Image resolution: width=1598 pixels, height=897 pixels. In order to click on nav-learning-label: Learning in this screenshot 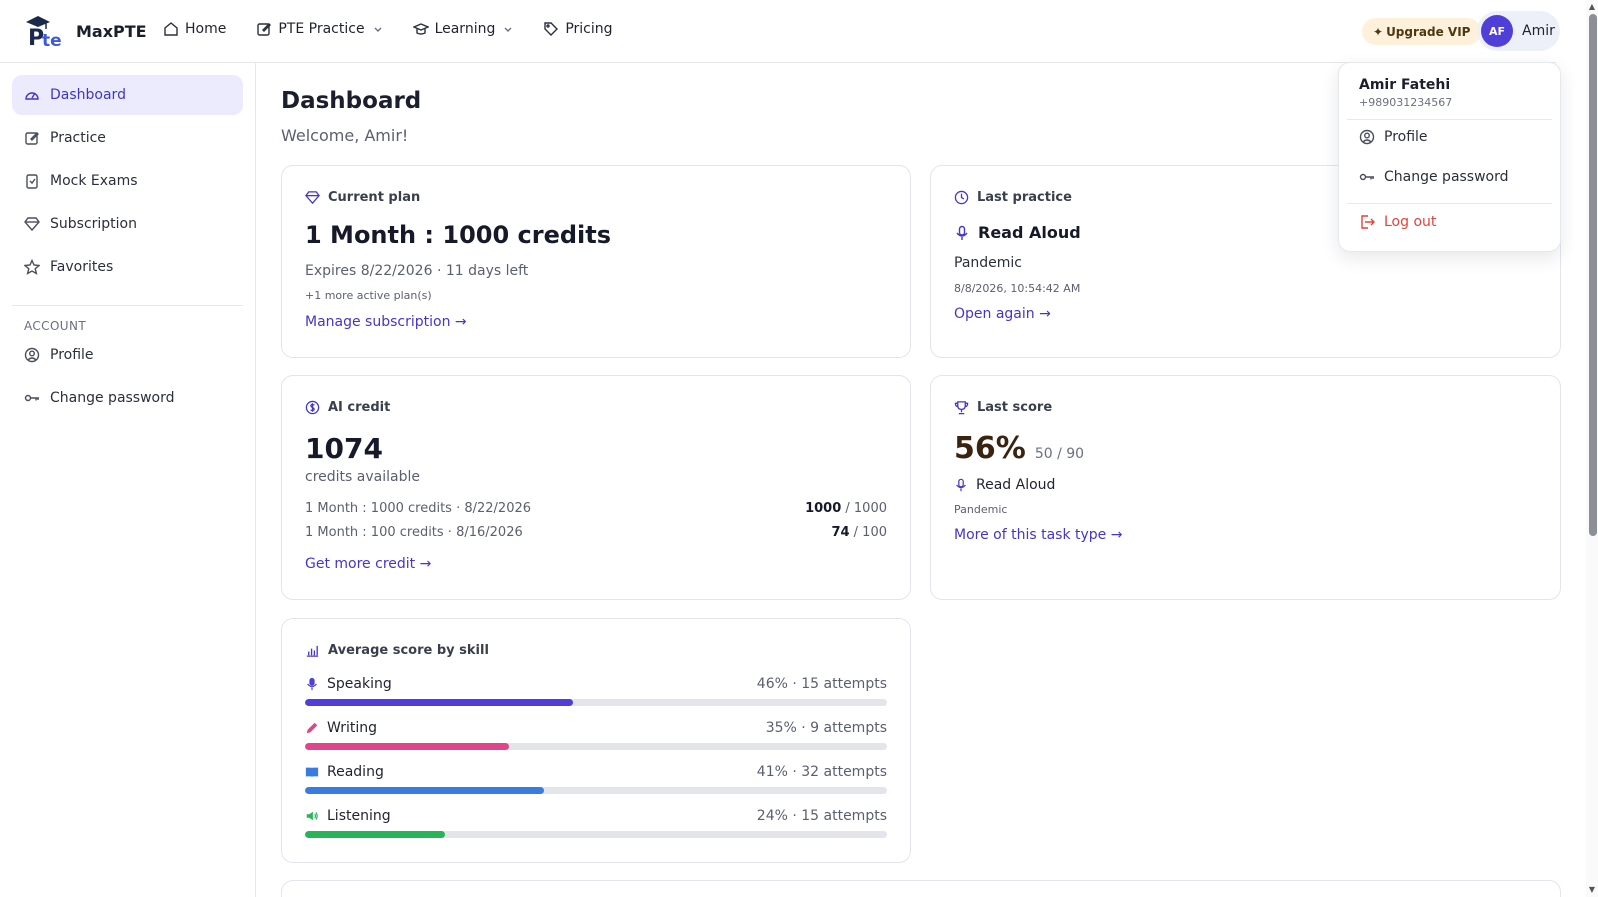, I will do `click(465, 29)`.